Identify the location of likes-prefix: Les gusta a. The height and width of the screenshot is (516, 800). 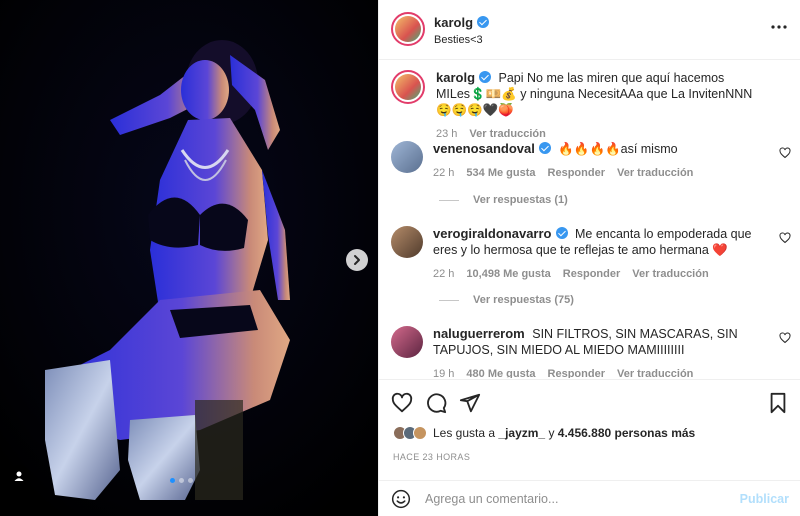
(464, 433).